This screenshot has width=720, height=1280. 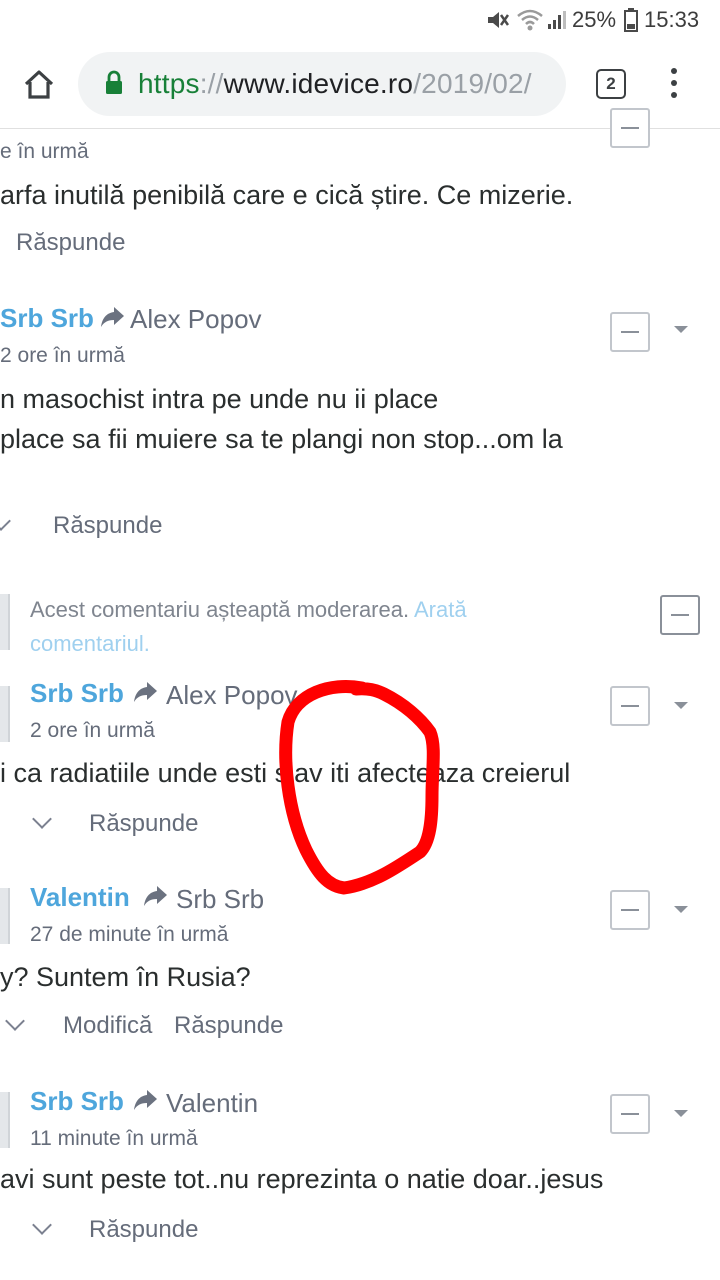 What do you see at coordinates (44, 151) in the screenshot?
I see `comment-time: e în urmă` at bounding box center [44, 151].